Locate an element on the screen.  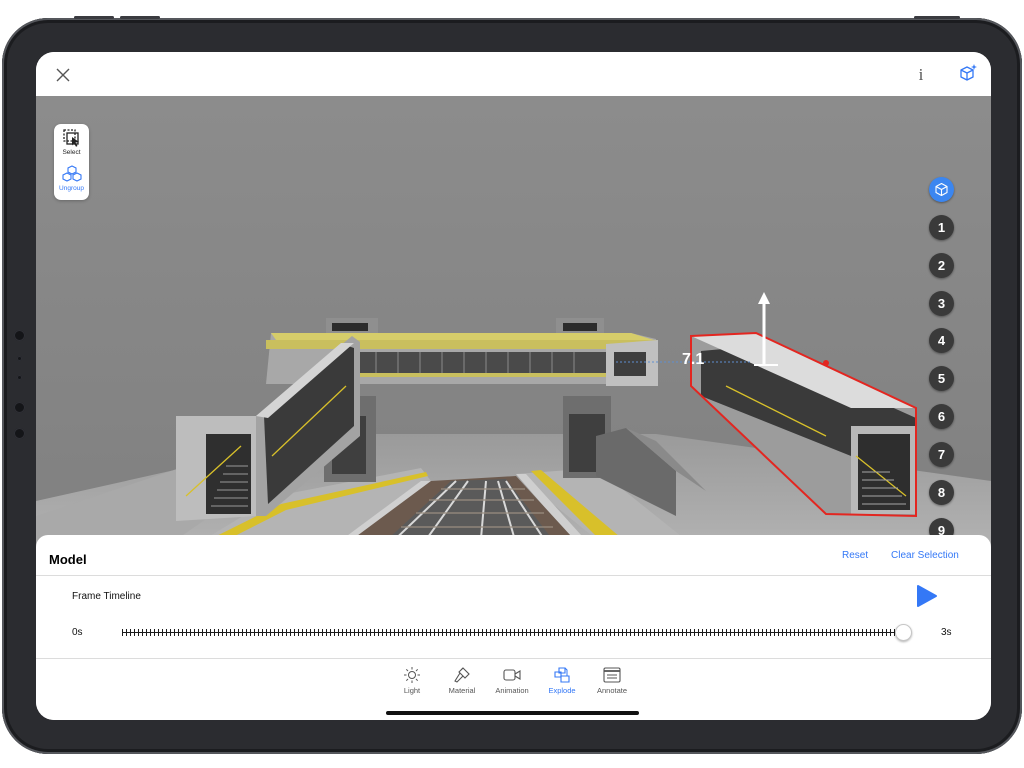
step-button: 2 is located at coordinates (941, 265).